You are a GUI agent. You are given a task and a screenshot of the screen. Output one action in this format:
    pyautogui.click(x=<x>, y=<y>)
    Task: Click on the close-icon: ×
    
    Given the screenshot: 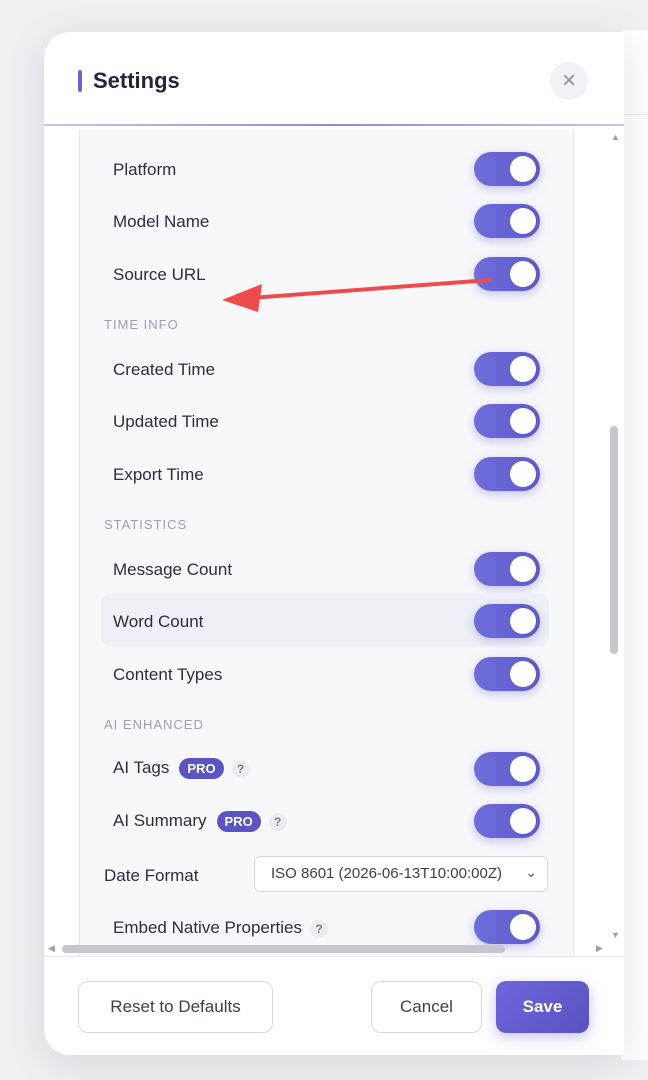 What is the action you would take?
    pyautogui.click(x=568, y=80)
    